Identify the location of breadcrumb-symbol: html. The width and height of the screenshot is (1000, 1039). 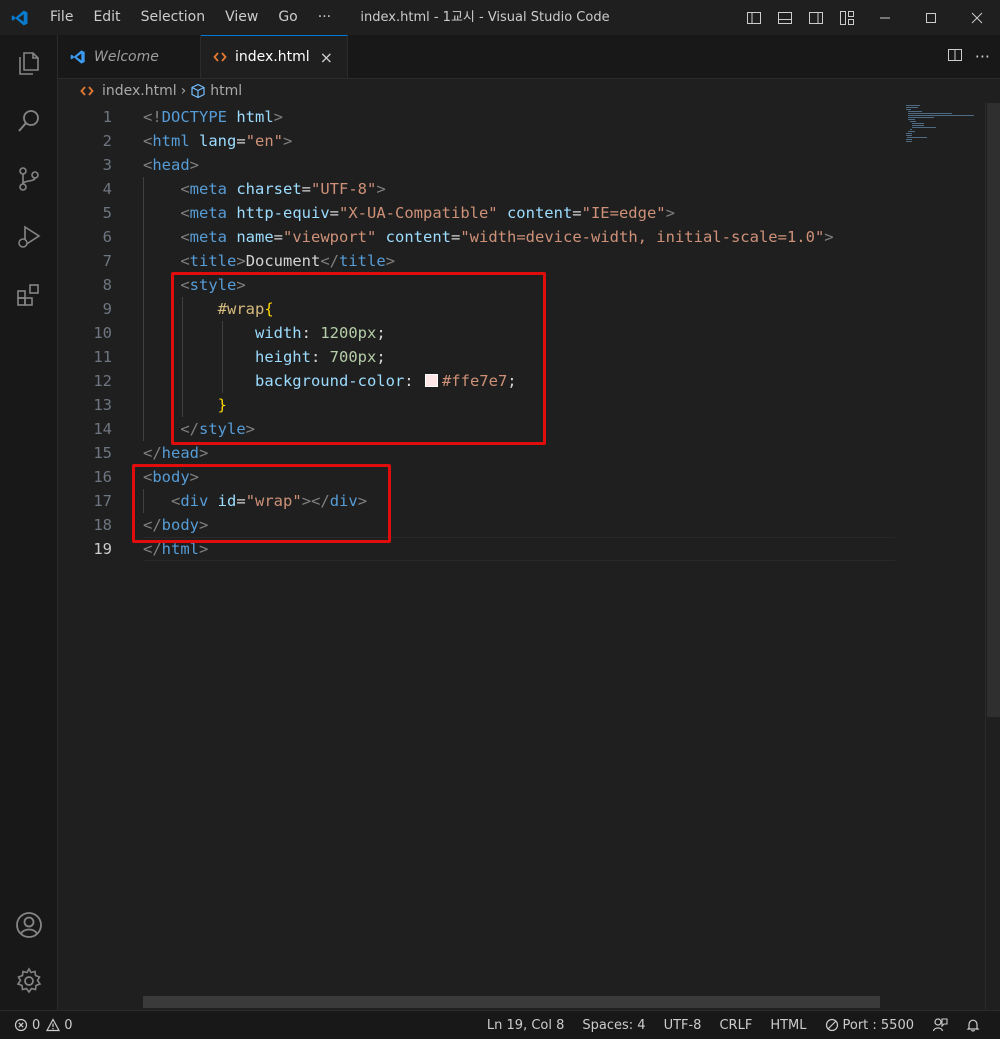
(226, 91).